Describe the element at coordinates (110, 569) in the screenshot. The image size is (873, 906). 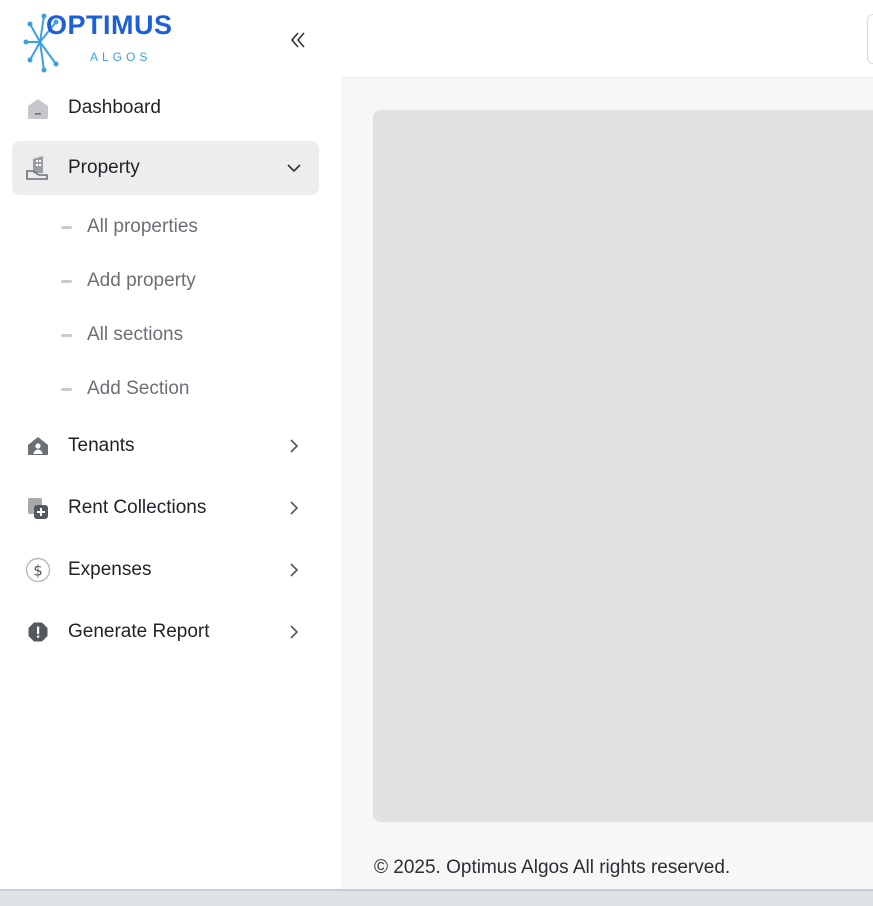
I see `sidebar-item-label: Expenses` at that location.